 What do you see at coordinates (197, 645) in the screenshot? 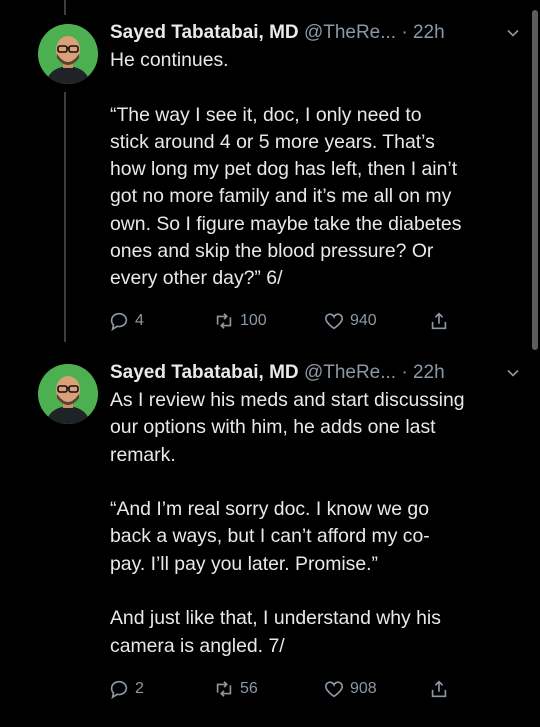
I see `text-line: camera is angled. 7/` at bounding box center [197, 645].